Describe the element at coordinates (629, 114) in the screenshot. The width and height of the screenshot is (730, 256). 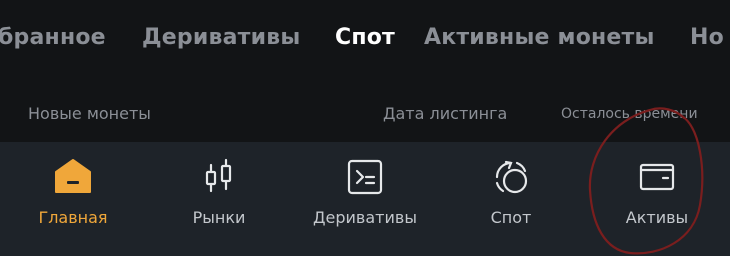
I see `column-time-left: Осталось времени` at that location.